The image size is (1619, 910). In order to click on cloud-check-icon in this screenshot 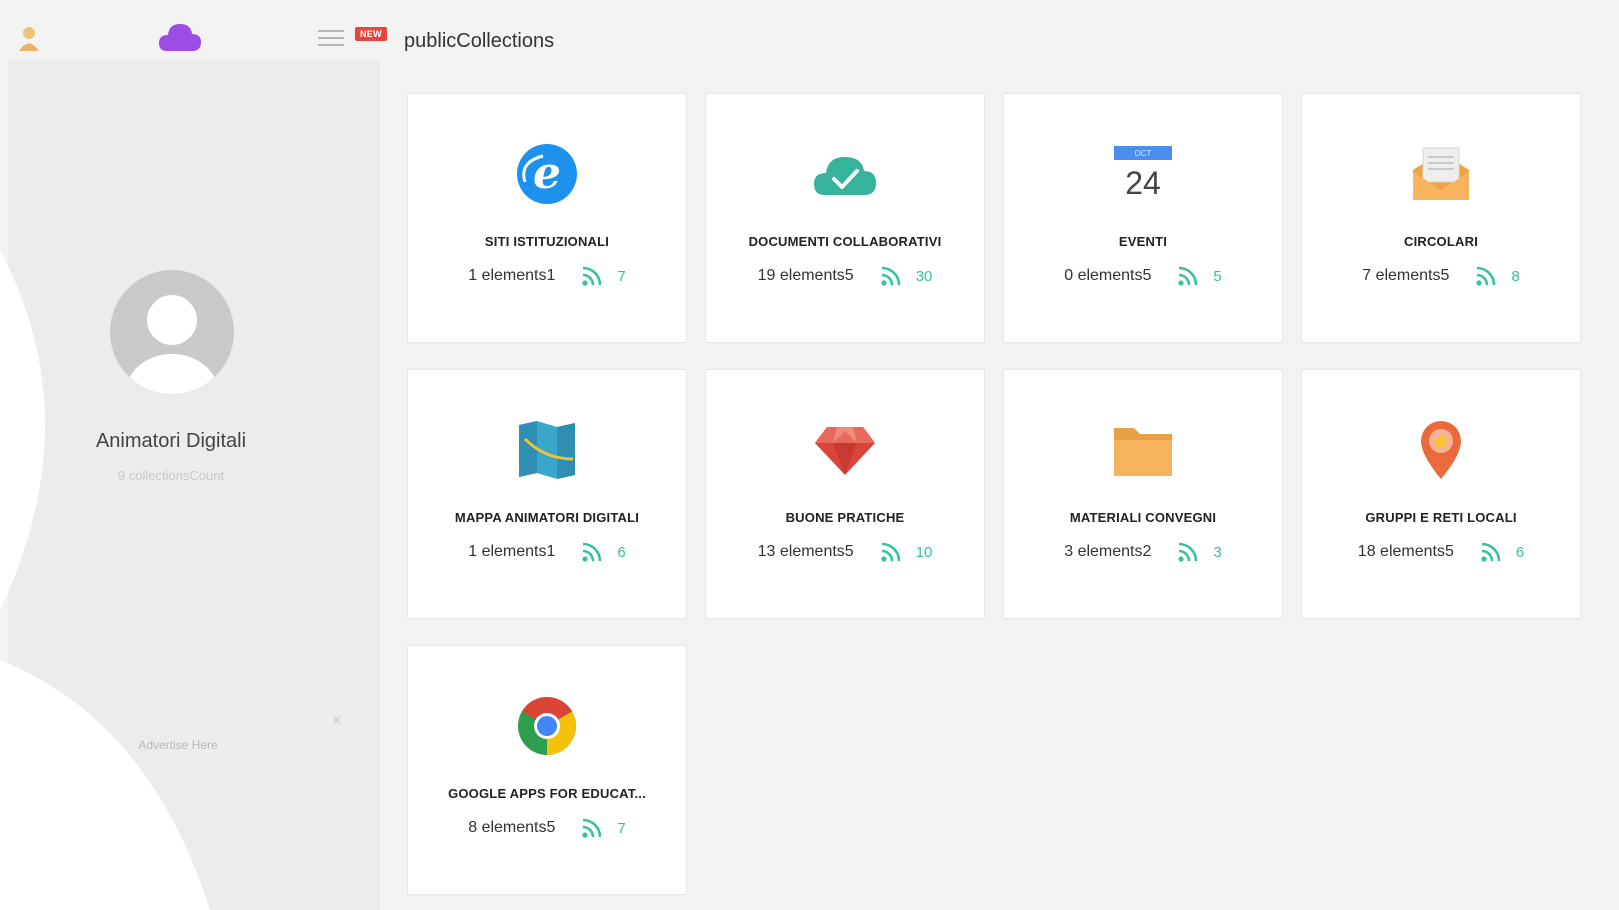, I will do `click(845, 176)`.